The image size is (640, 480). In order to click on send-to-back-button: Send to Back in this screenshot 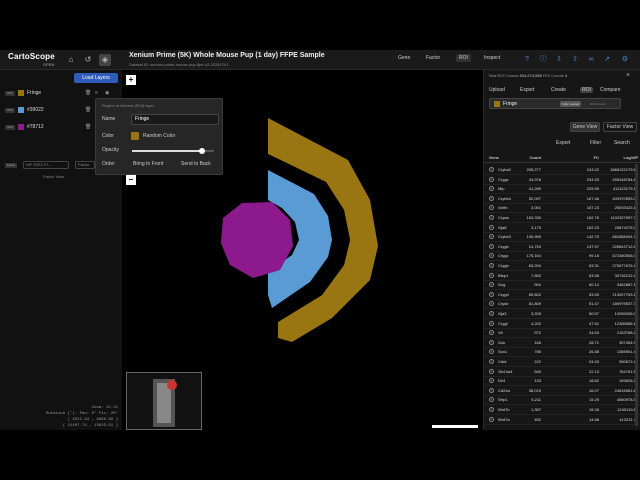, I will do `click(196, 164)`.